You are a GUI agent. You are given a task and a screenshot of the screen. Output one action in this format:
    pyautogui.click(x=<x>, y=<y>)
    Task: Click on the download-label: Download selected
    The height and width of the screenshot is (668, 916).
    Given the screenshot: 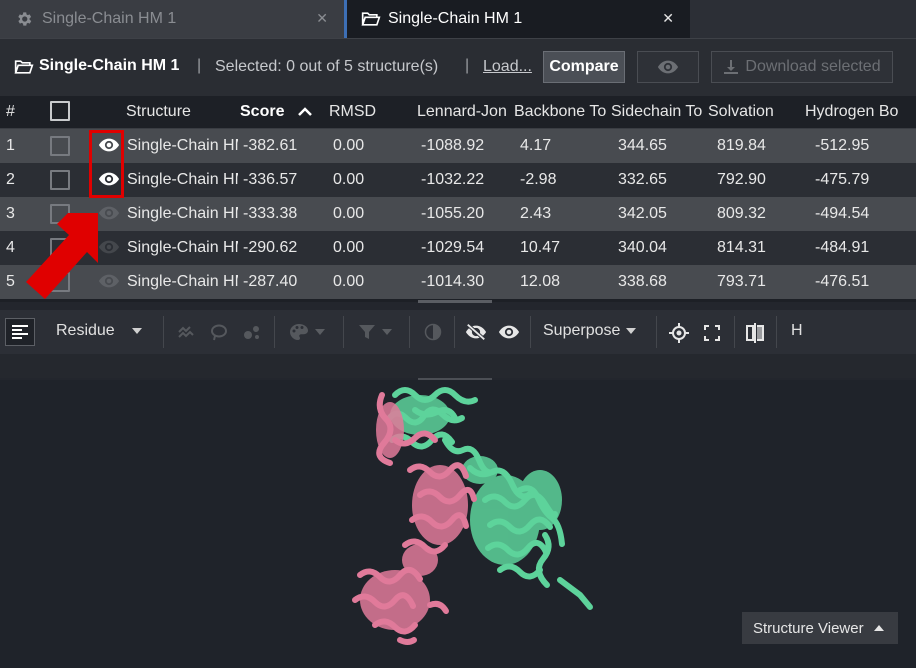 What is the action you would take?
    pyautogui.click(x=813, y=66)
    